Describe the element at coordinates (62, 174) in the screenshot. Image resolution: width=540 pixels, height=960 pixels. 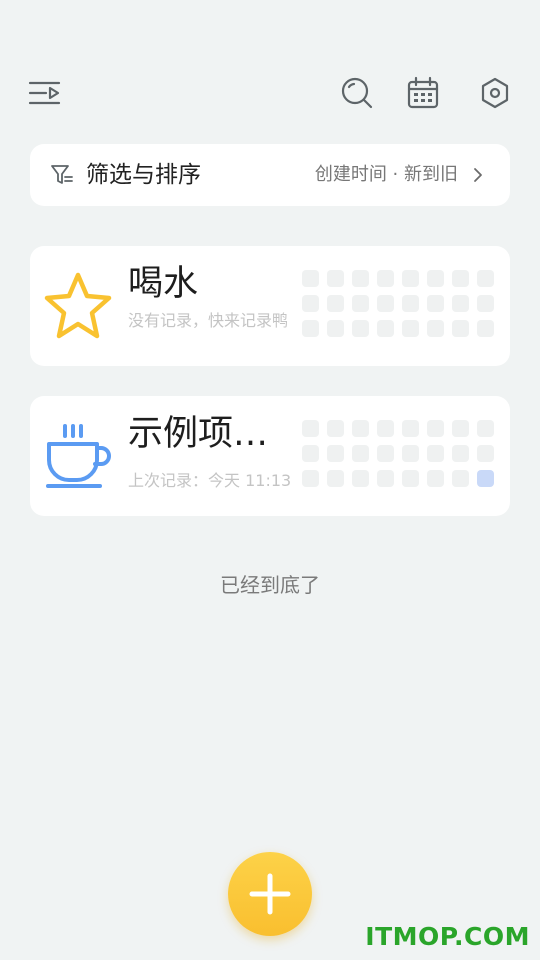
I see `funnel-icon` at that location.